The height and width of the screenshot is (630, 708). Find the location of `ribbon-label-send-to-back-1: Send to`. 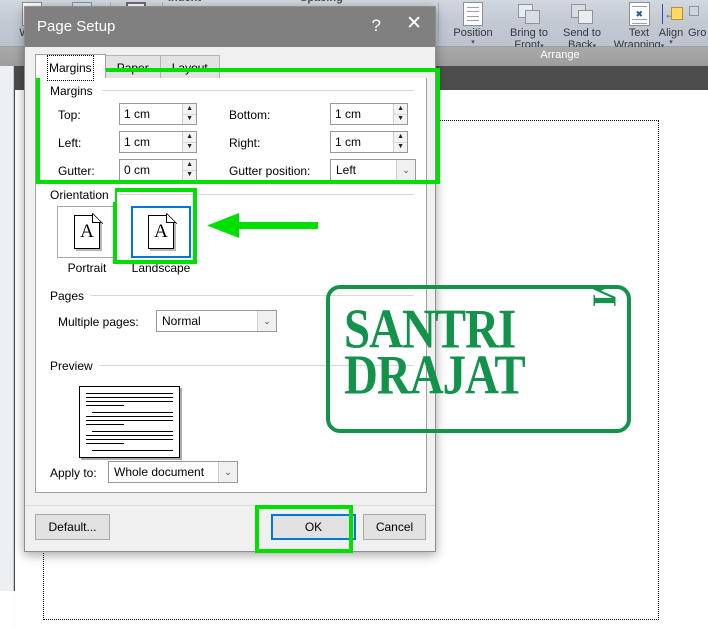

ribbon-label-send-to-back-1: Send to is located at coordinates (582, 33).